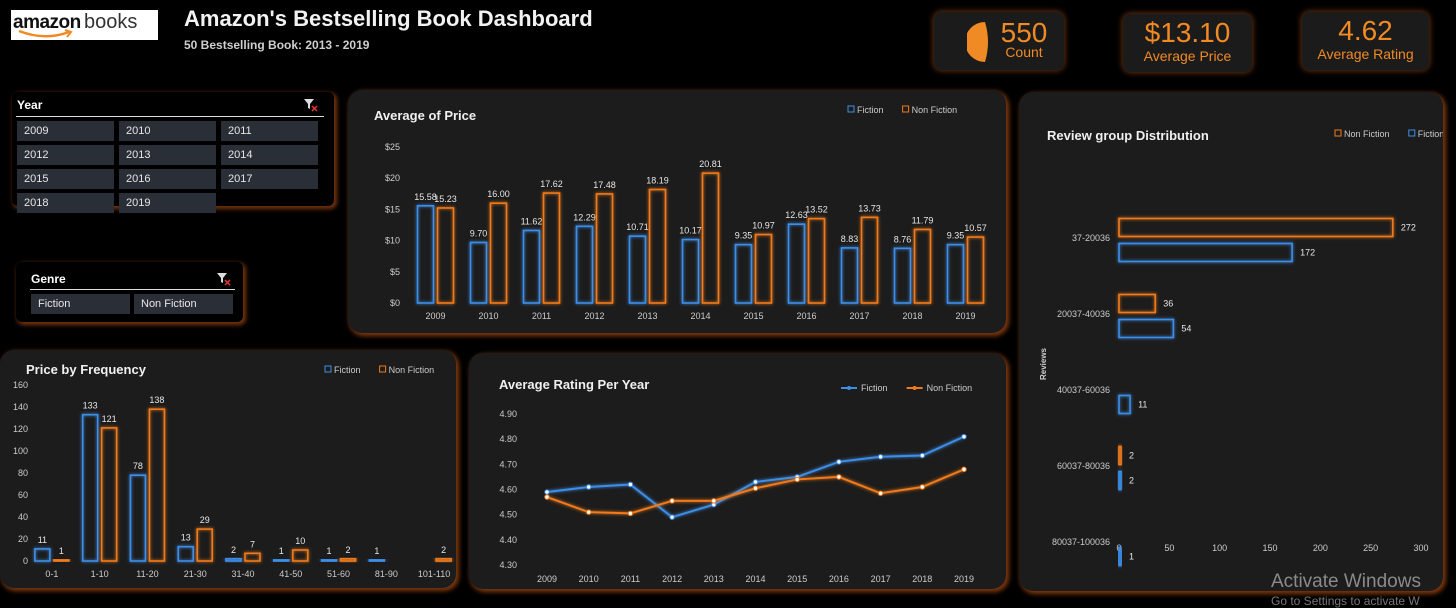 This screenshot has width=1456, height=608. Describe the element at coordinates (1420, 548) in the screenshot. I see `x-tick-label: 300` at that location.